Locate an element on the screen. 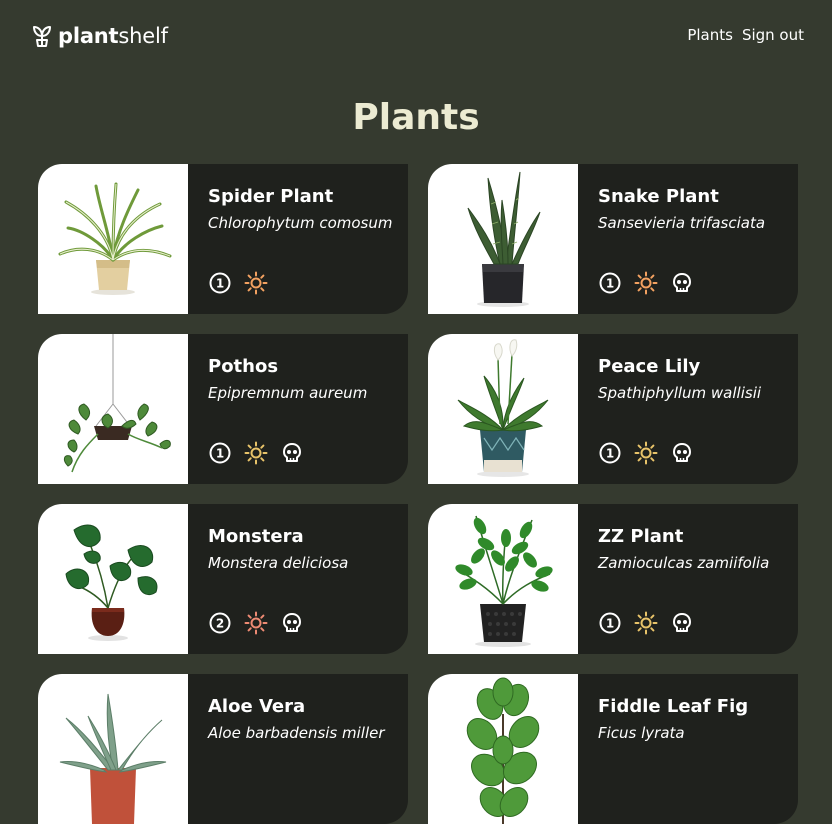  care-icons: 2 is located at coordinates (256, 623).